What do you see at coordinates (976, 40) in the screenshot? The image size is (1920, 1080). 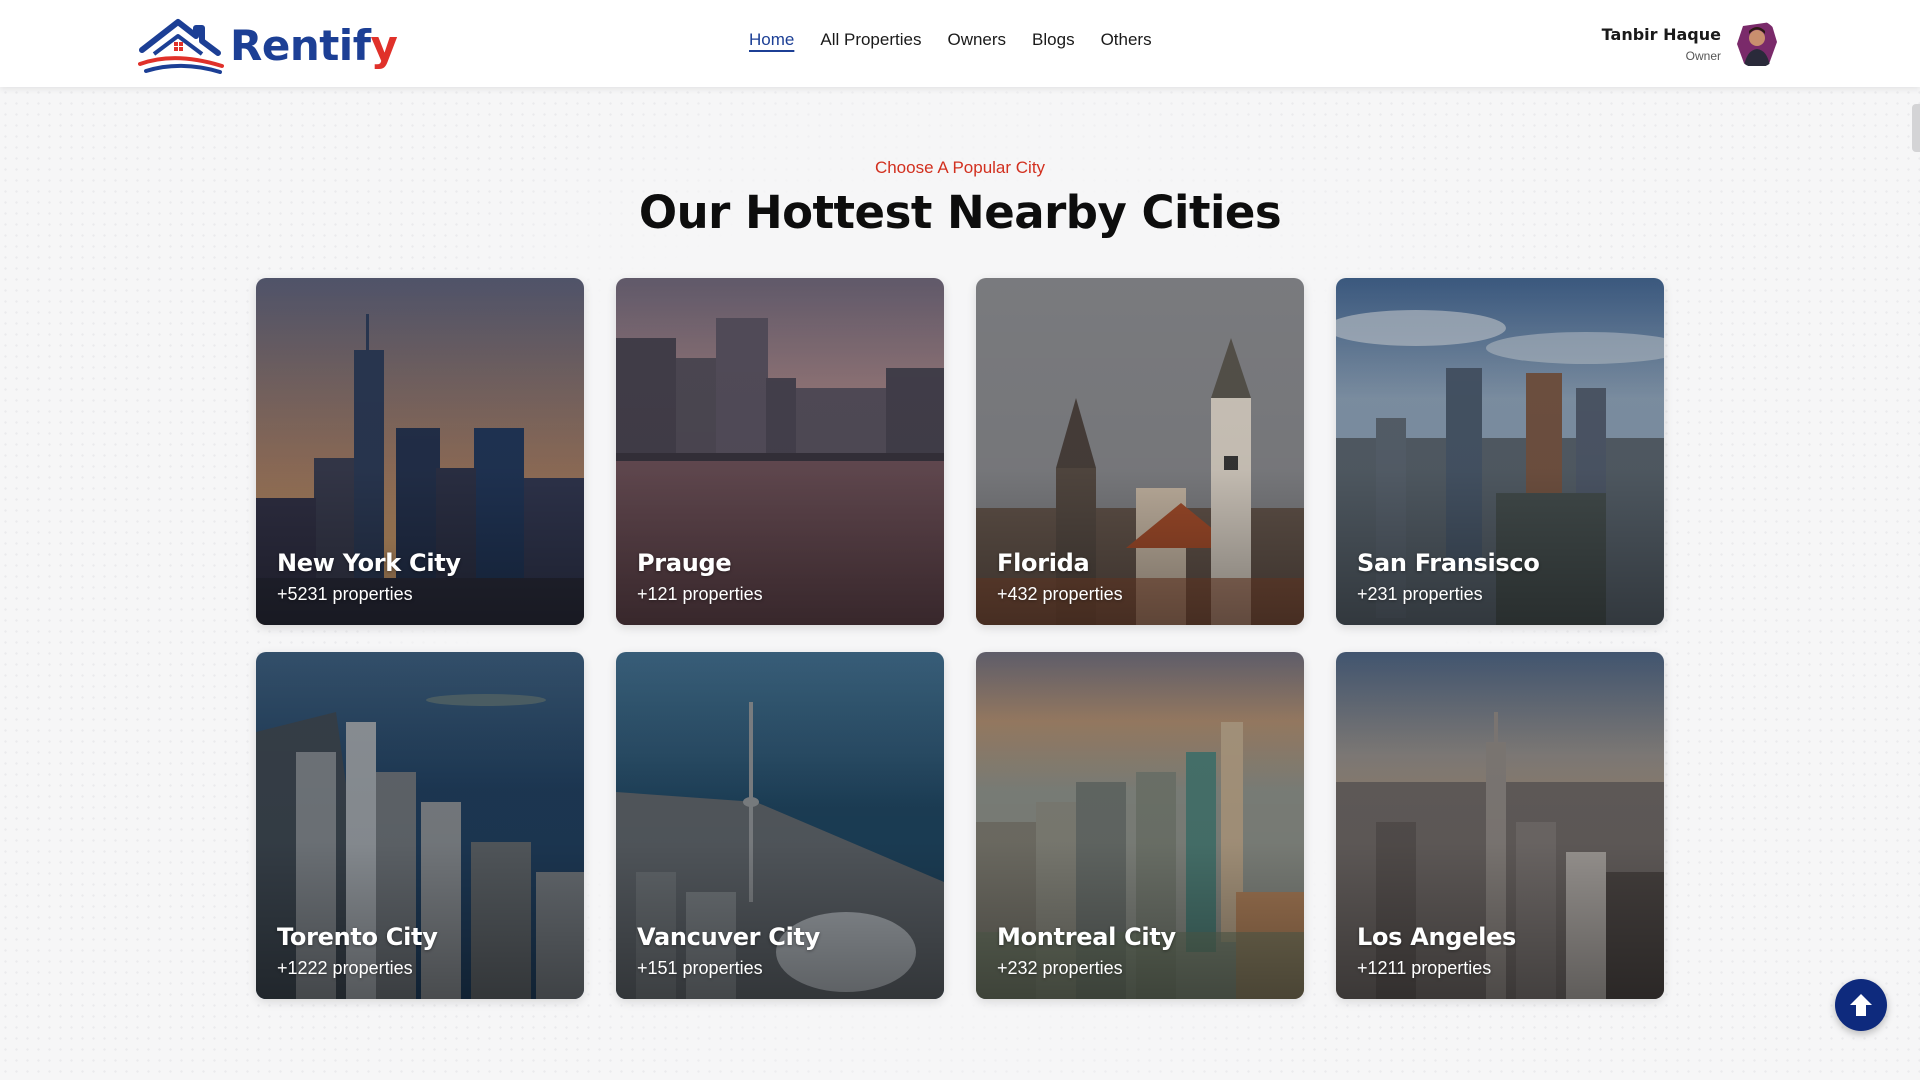 I see `nav-owners: Owners` at bounding box center [976, 40].